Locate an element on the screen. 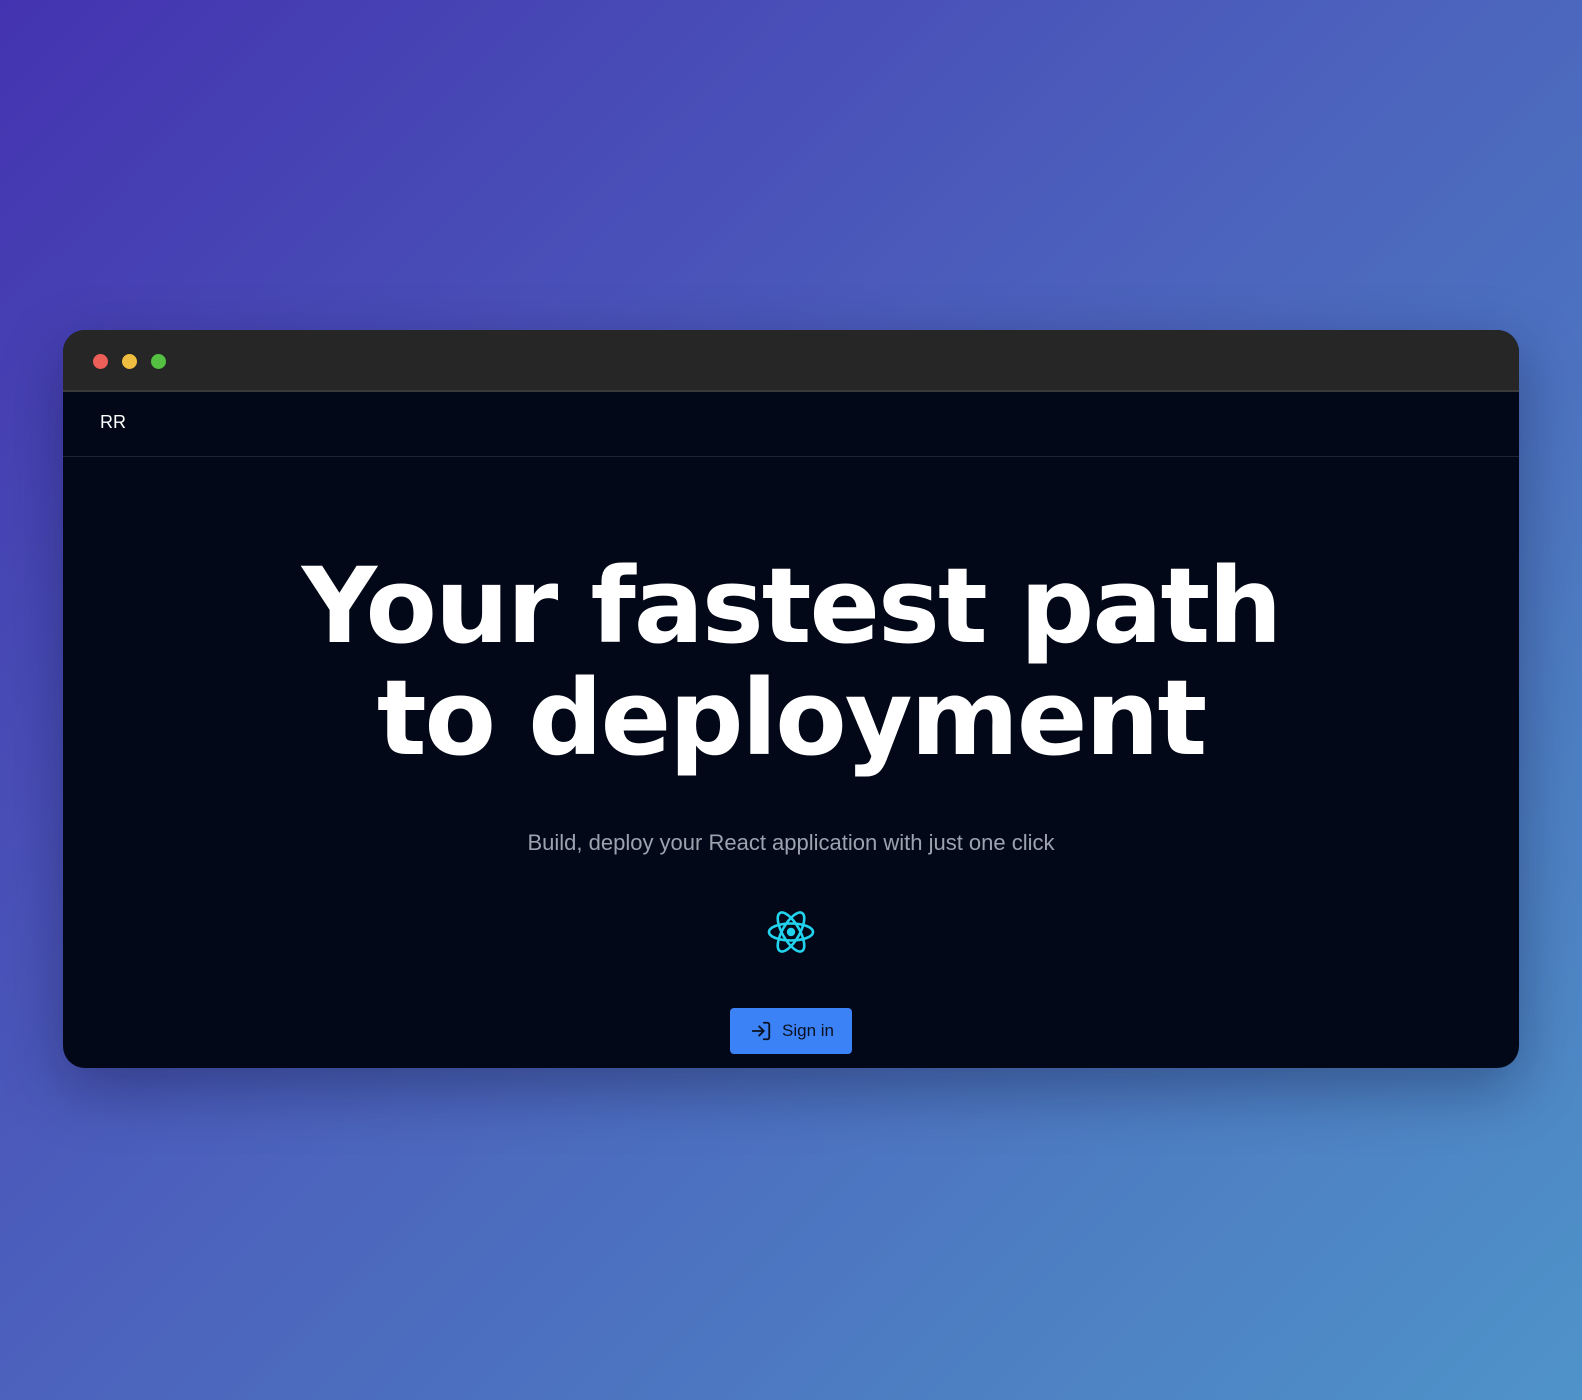  hero-headline: Your fastest path to deployment is located at coordinates (792, 662).